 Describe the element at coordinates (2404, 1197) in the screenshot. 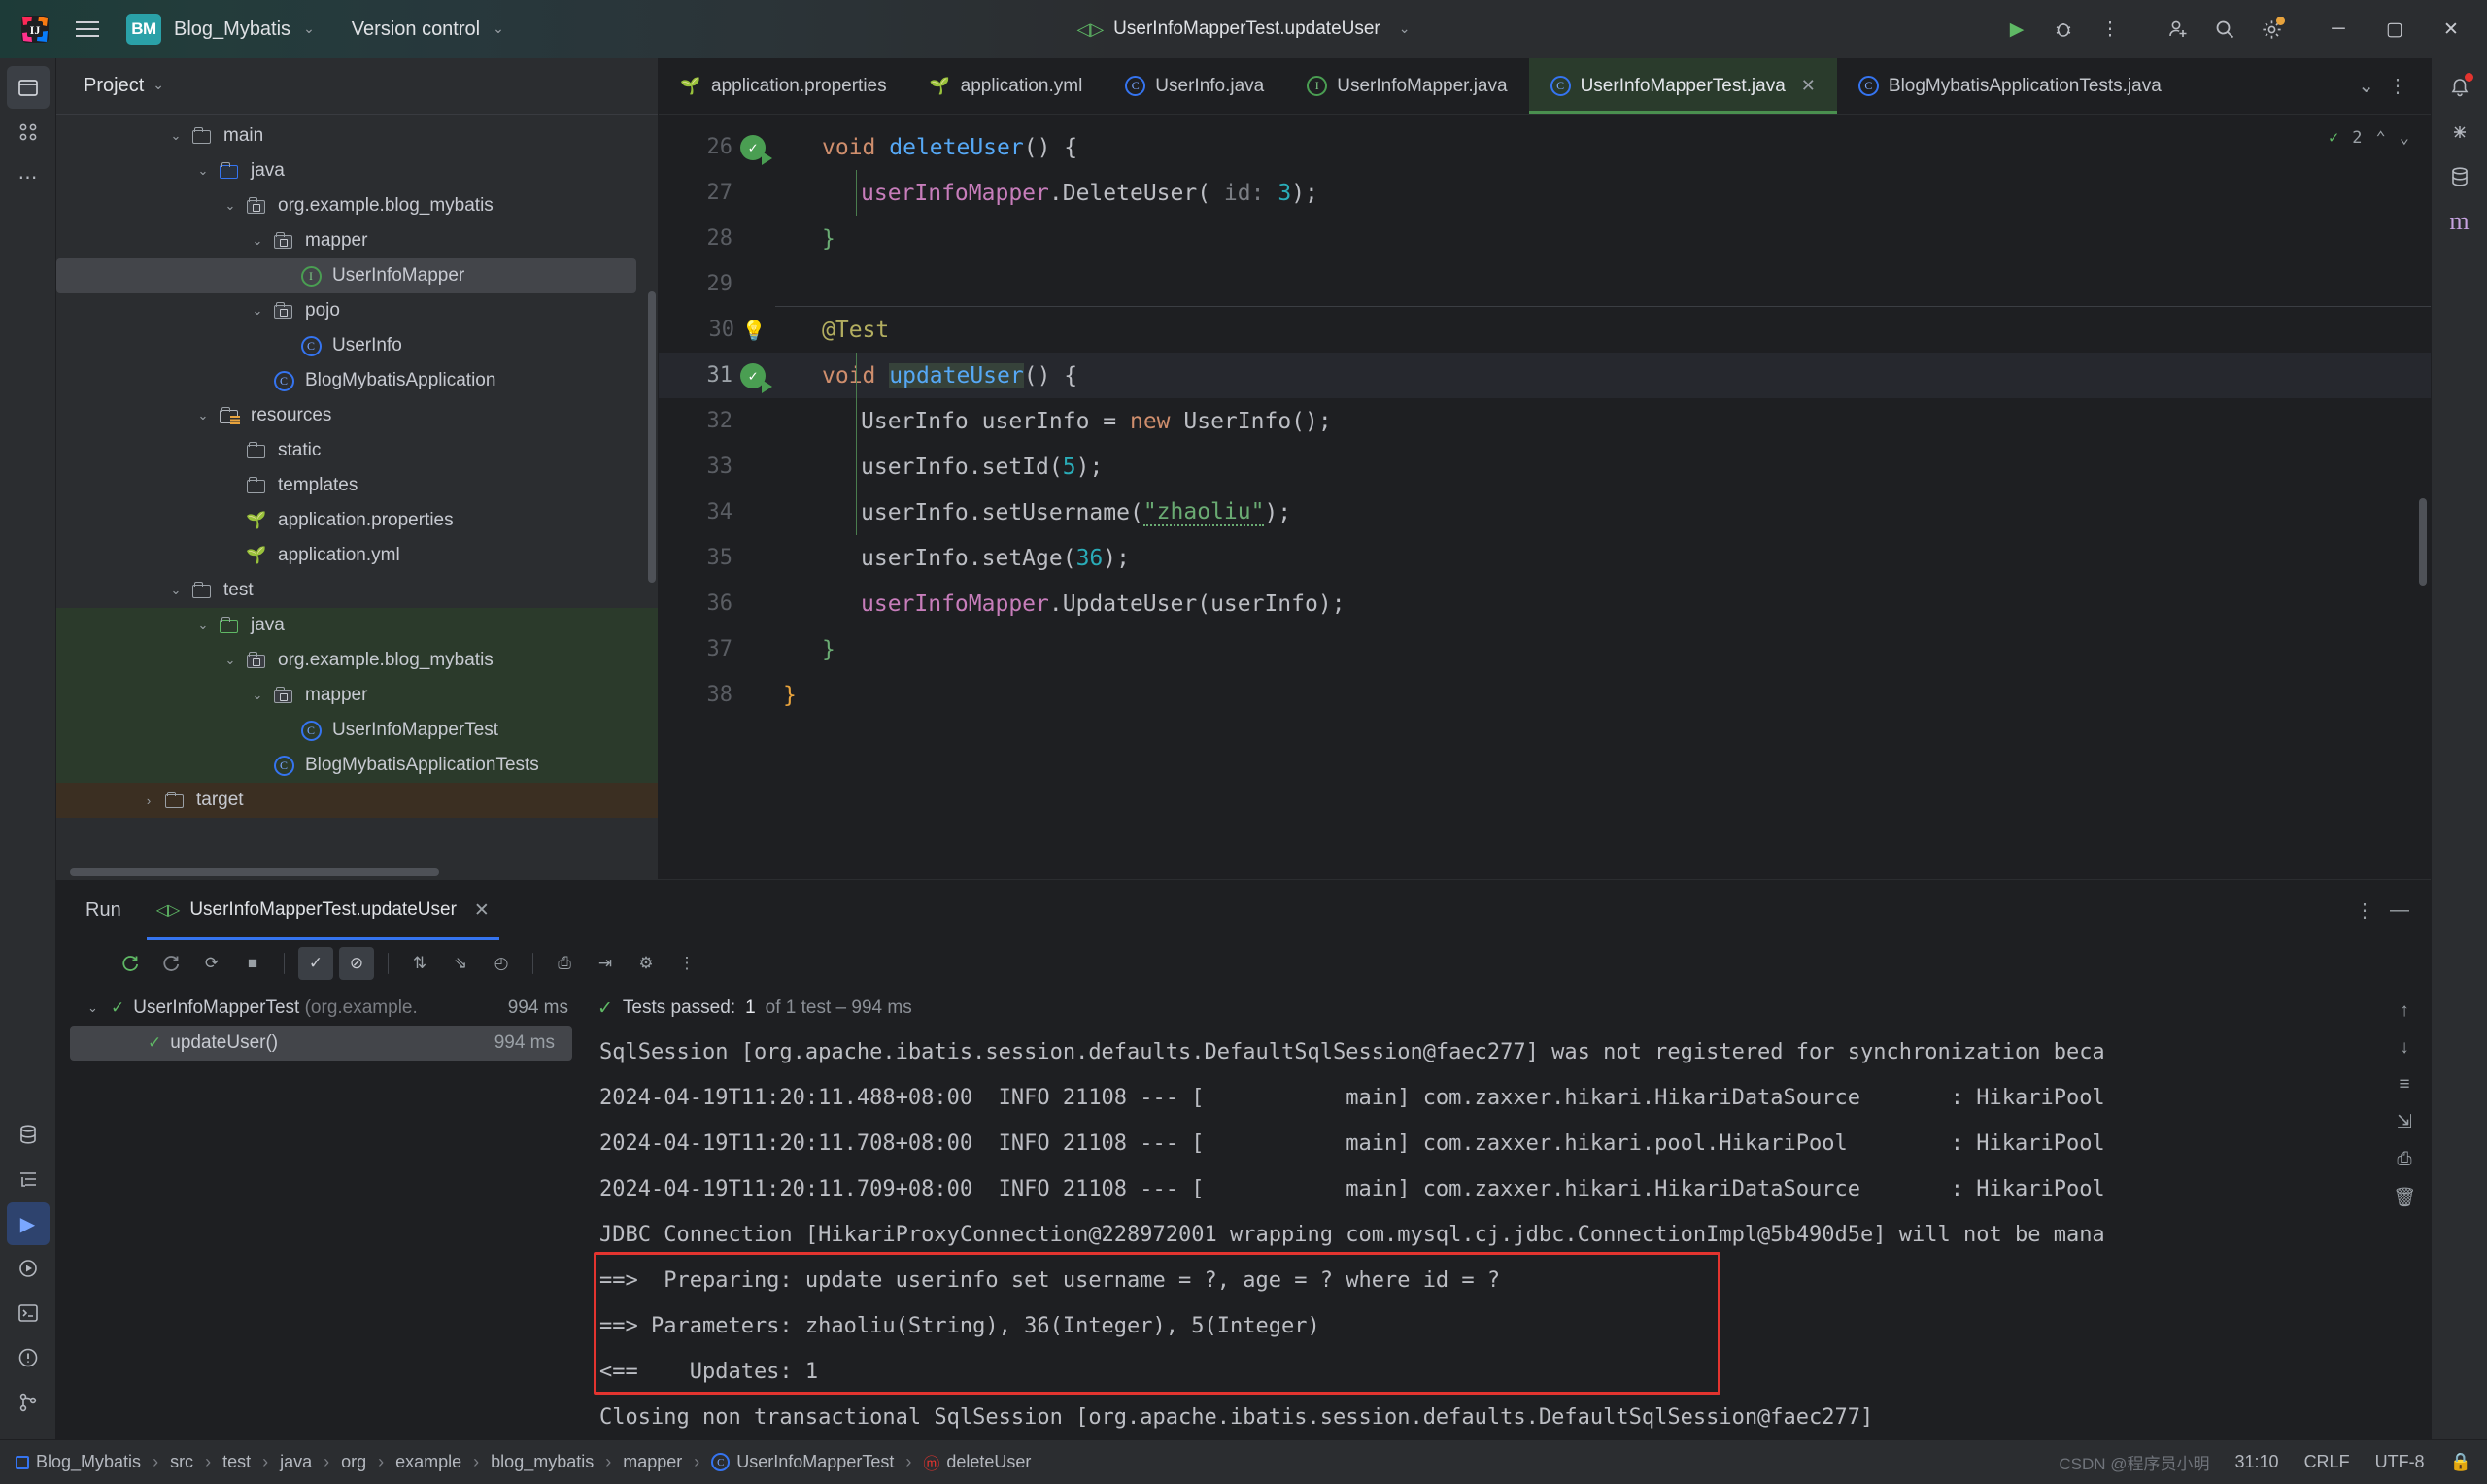

I see `clear-all-icon: 🗑` at that location.